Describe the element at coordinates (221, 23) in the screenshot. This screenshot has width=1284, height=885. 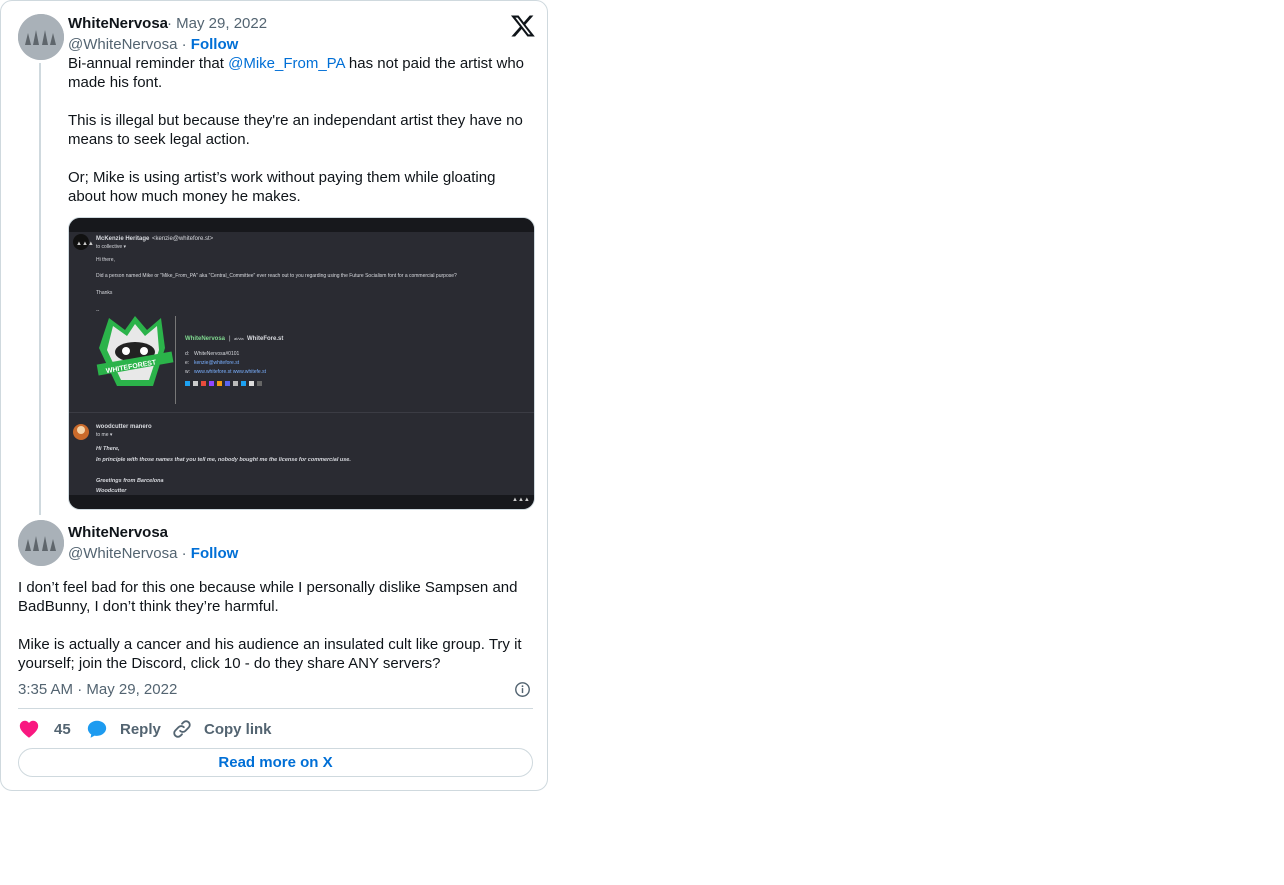
I see `tweet-date-text: May 29, 2022` at that location.